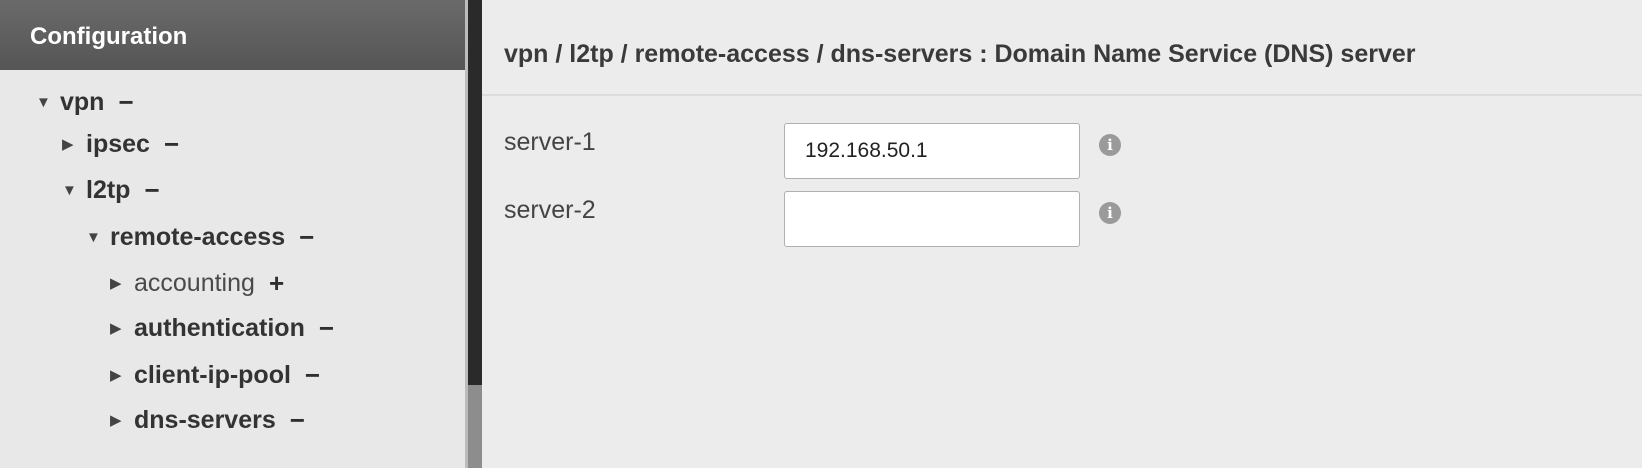  I want to click on tree-item-label: dns-servers, so click(205, 420).